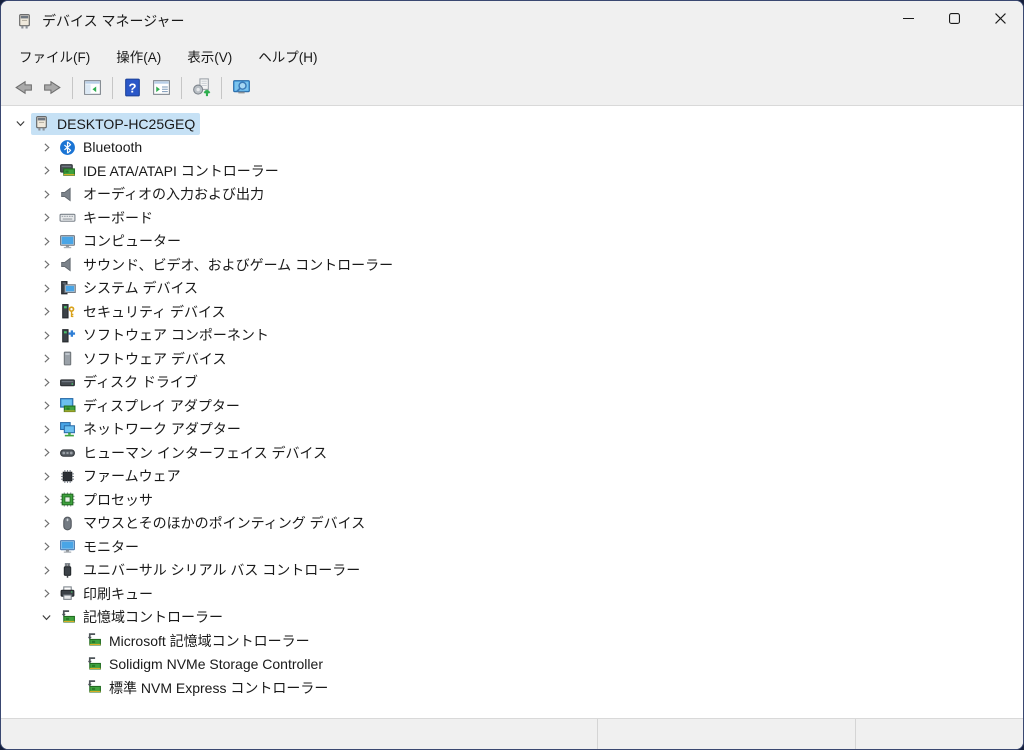  What do you see at coordinates (216, 664) in the screenshot?
I see `tree-item-label: Solidigm NVMe Storage Controller` at bounding box center [216, 664].